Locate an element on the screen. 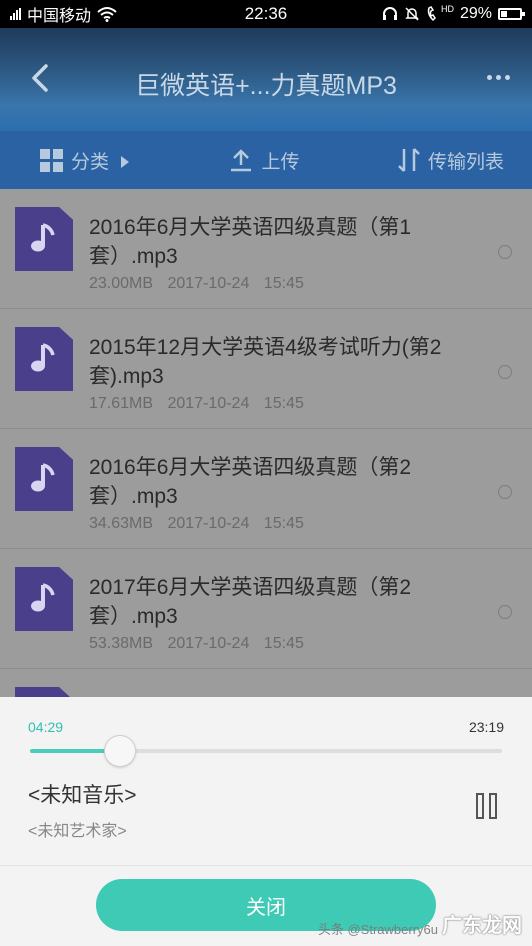 The width and height of the screenshot is (532, 946). file-size: 17.61MB is located at coordinates (121, 403).